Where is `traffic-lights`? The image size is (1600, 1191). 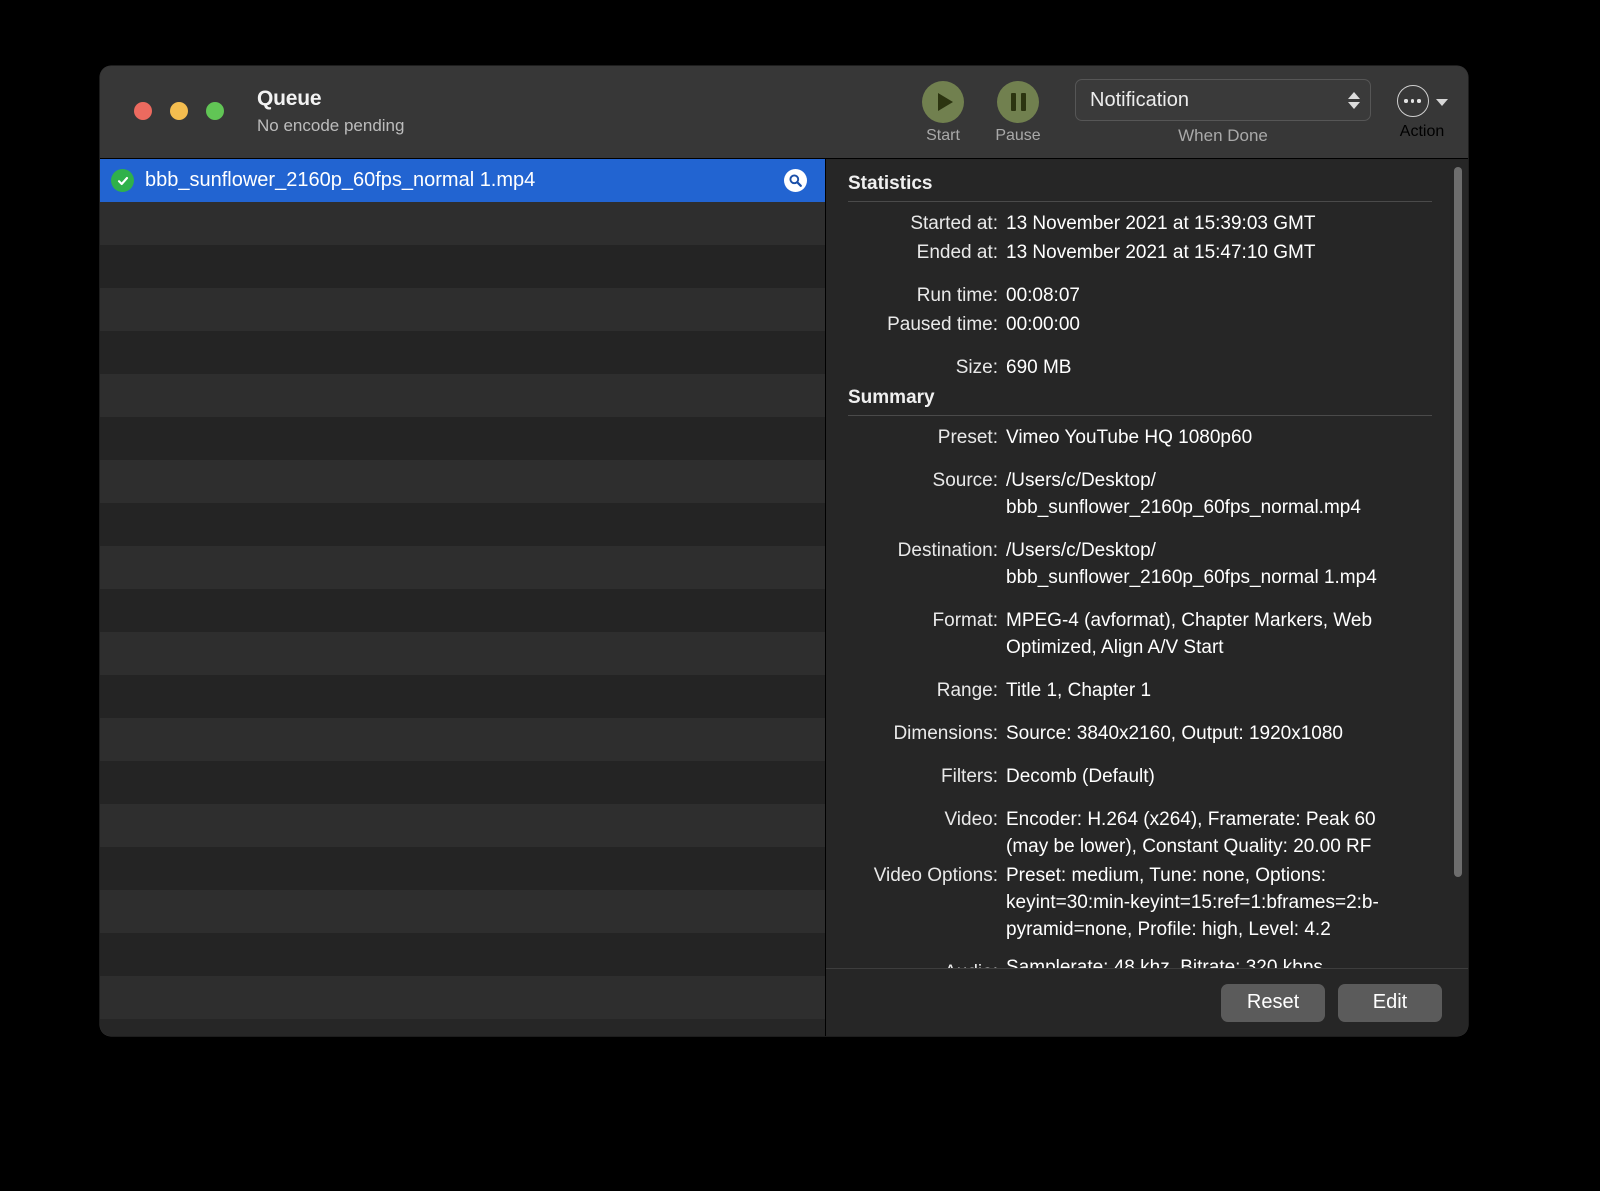
traffic-lights is located at coordinates (179, 111).